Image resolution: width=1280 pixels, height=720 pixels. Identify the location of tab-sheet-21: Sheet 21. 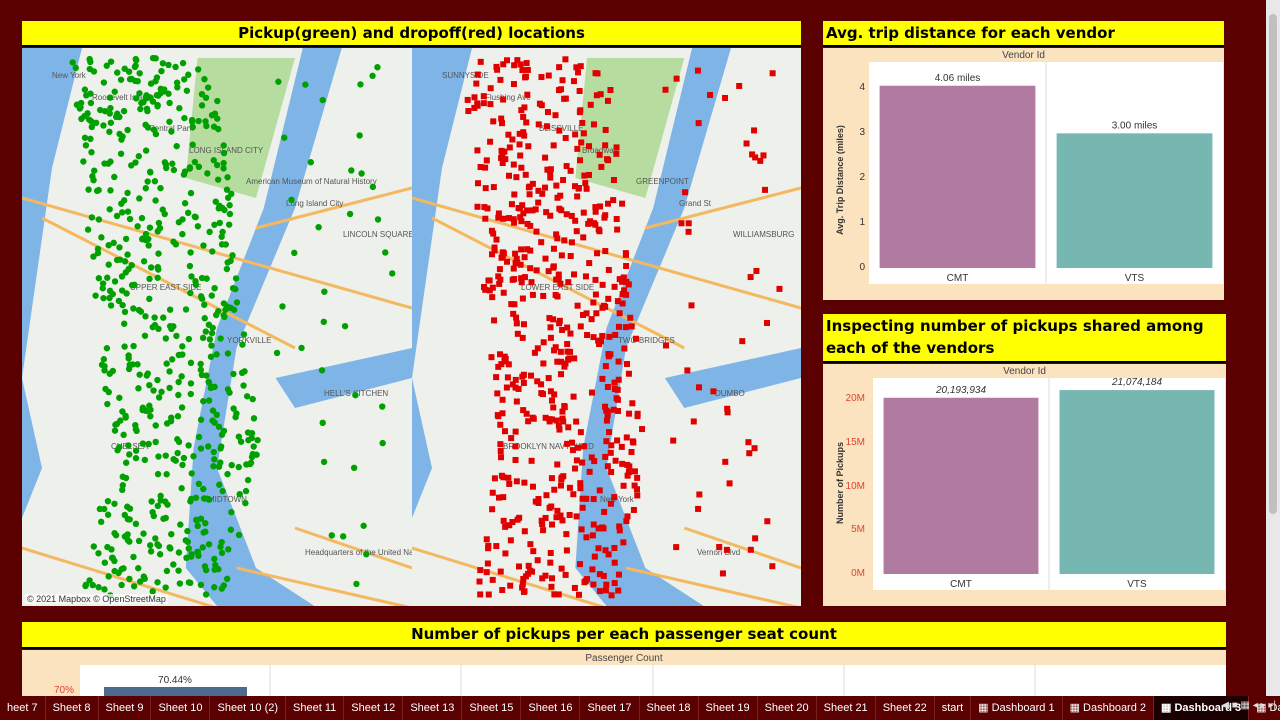
(846, 708).